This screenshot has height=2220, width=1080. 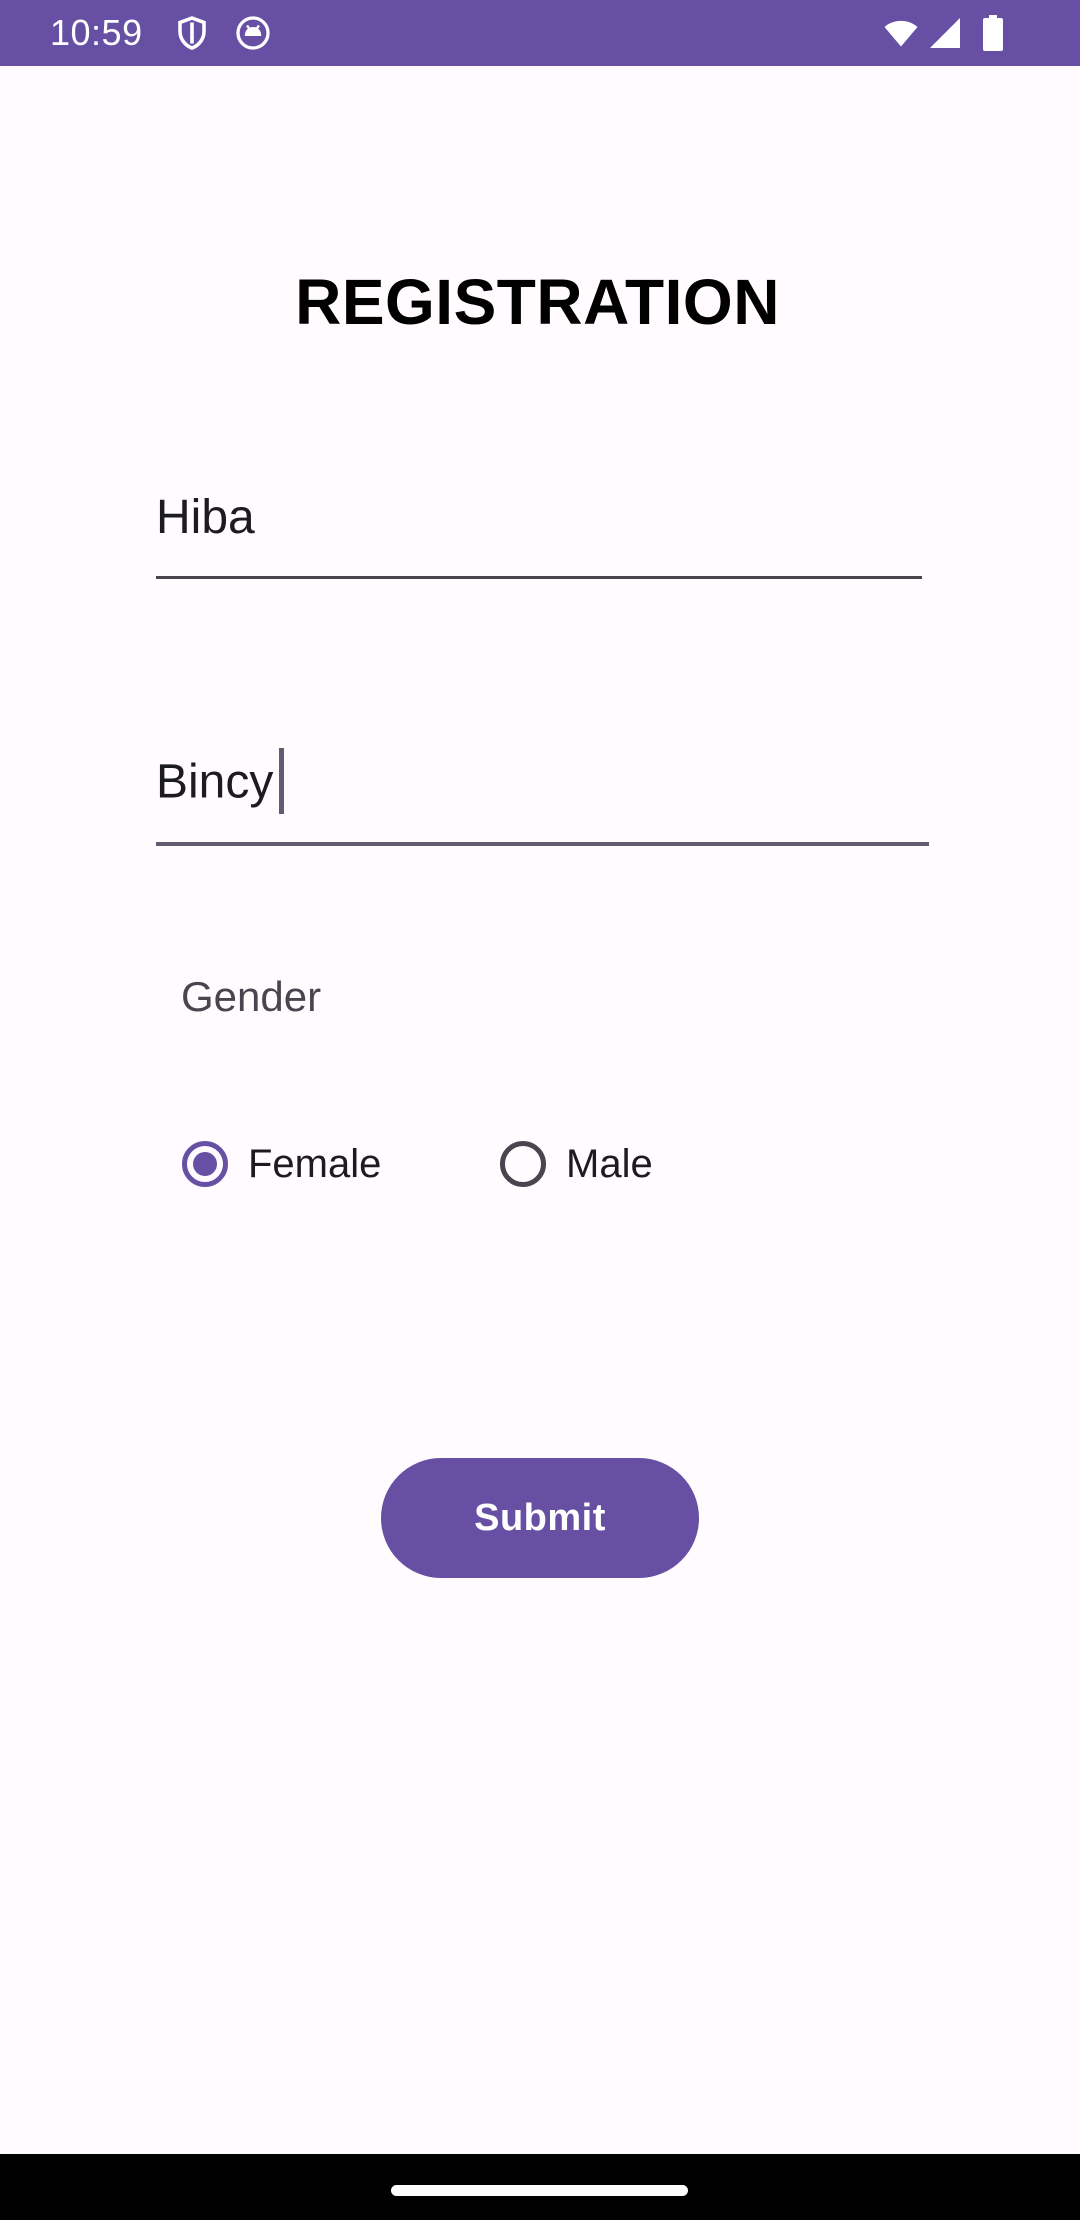 I want to click on status-time: 10:59, so click(x=96, y=32).